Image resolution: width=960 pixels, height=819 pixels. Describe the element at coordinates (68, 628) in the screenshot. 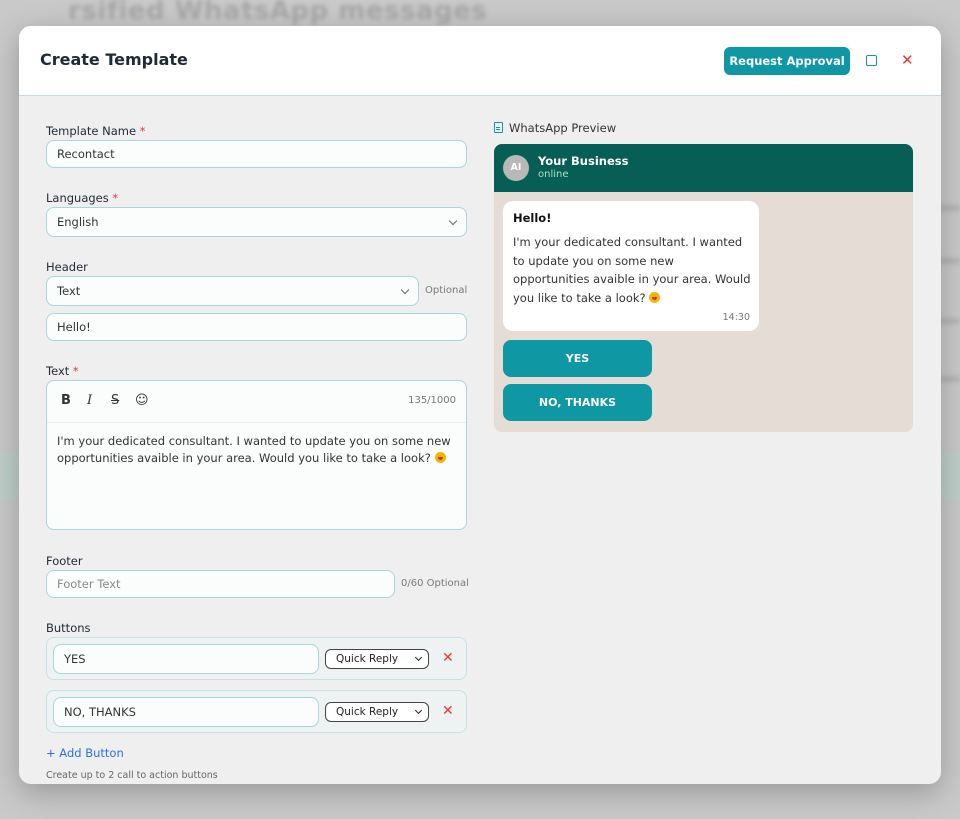

I see `buttons-label: Buttons` at that location.